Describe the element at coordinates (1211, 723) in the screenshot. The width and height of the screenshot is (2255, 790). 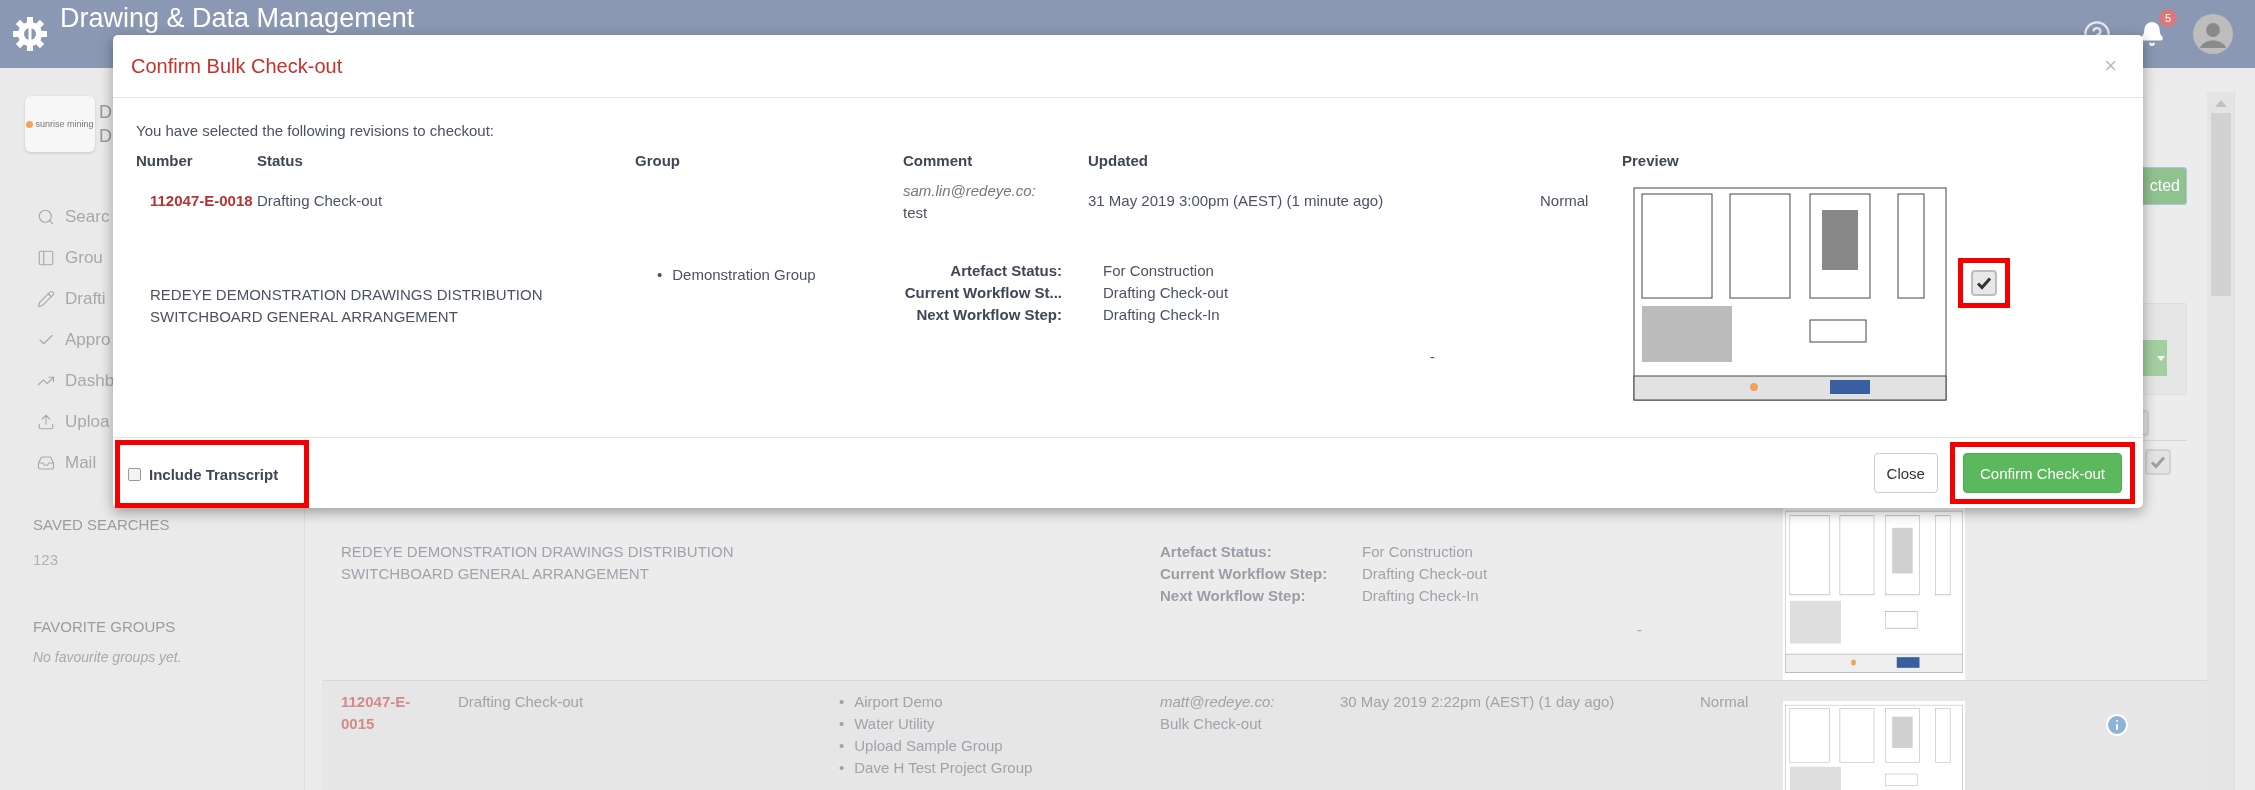
I see `comment-text: Bulk Check-out` at that location.